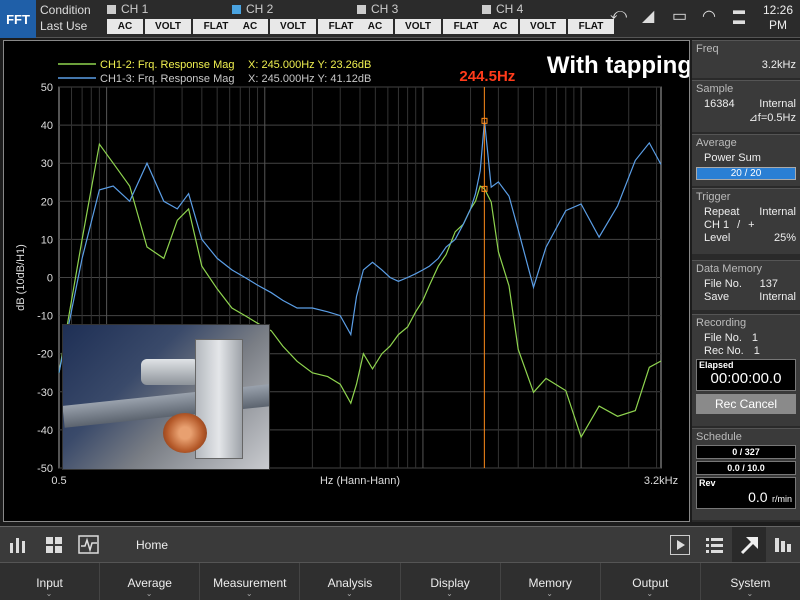 The height and width of the screenshot is (600, 800). Describe the element at coordinates (749, 545) in the screenshot. I see `arrow-up-right-icon` at that location.